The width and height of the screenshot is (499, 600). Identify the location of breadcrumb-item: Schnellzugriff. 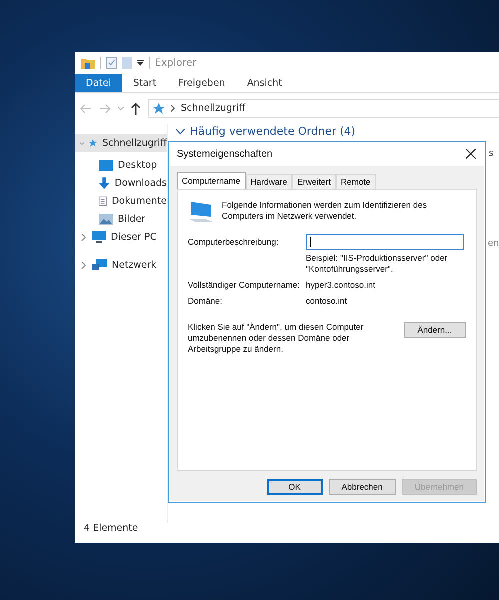
(213, 108).